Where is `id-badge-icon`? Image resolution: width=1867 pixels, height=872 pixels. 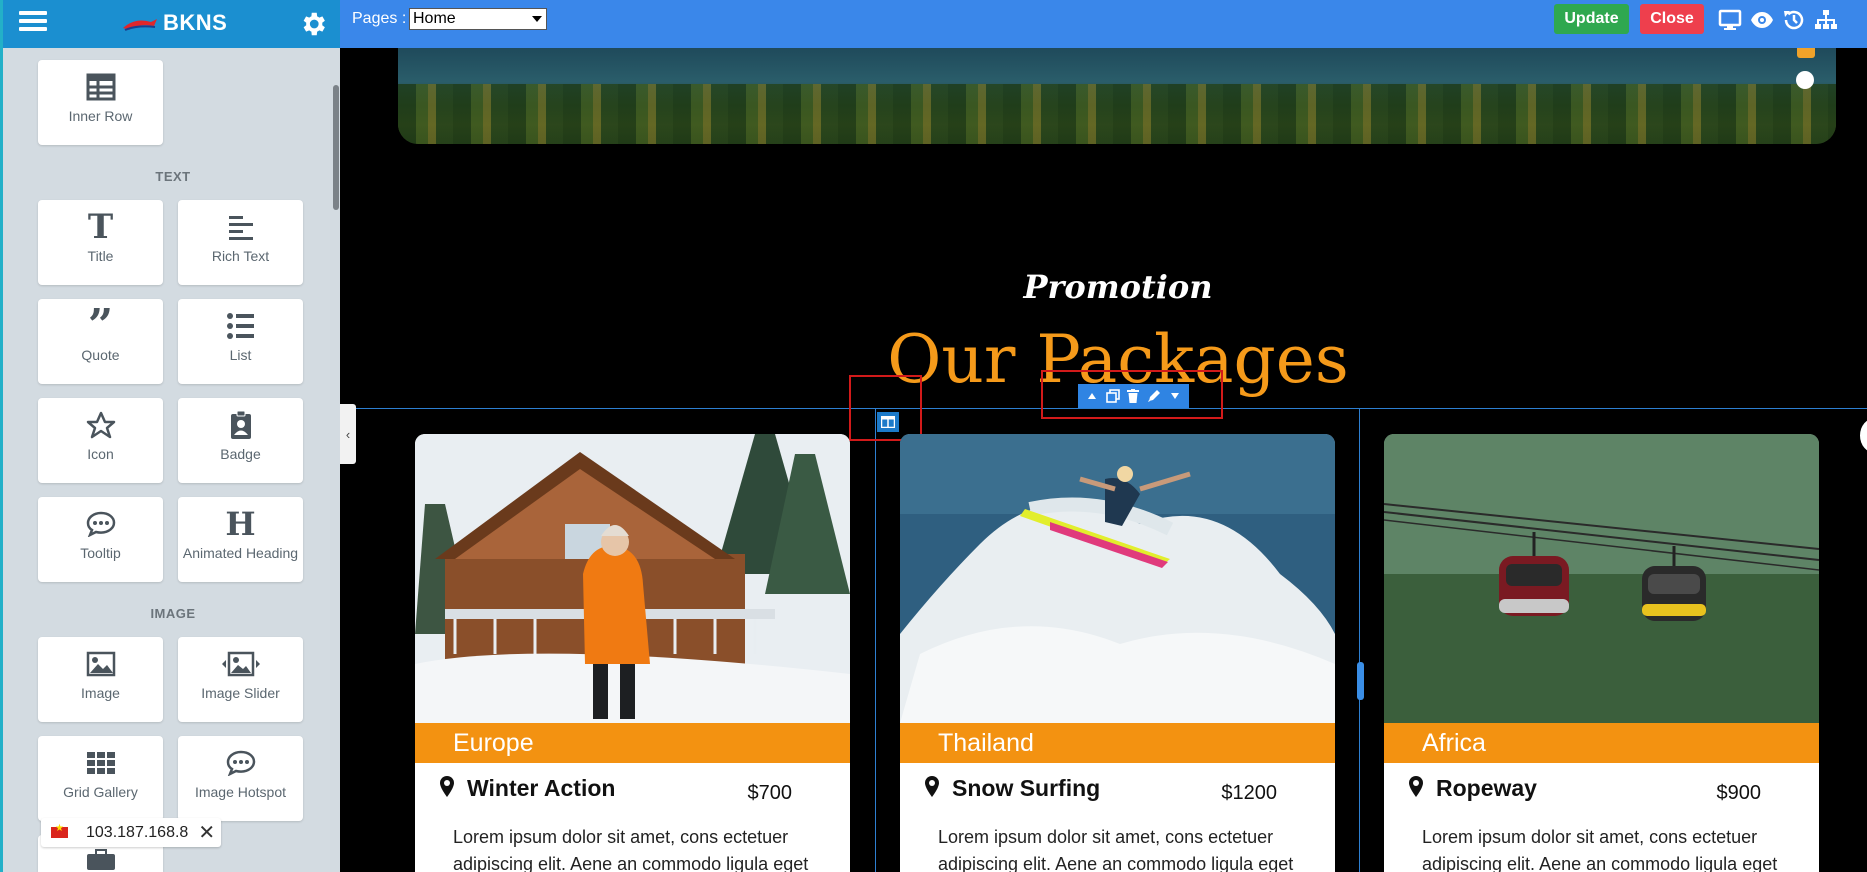 id-badge-icon is located at coordinates (241, 425).